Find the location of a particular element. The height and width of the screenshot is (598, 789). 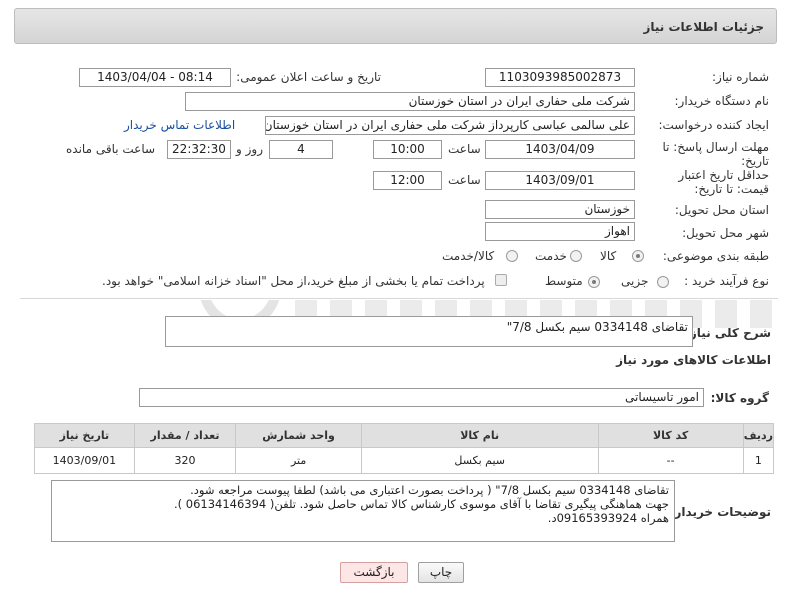

cell-unit: متر is located at coordinates (298, 460).